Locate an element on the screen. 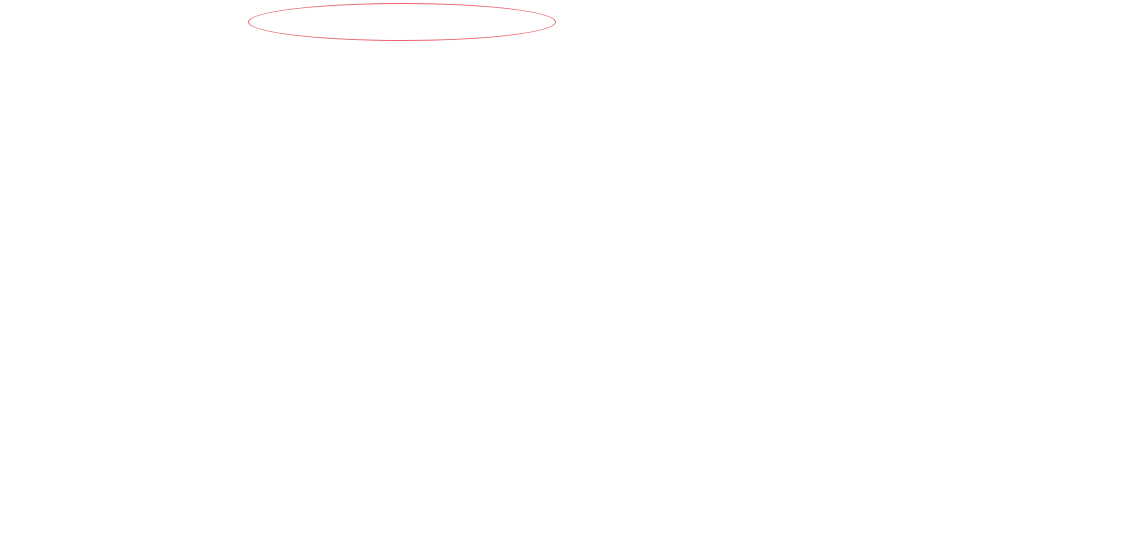  terminal-line-append-wrap-6: `groups', is located at coordinates (768, 240).